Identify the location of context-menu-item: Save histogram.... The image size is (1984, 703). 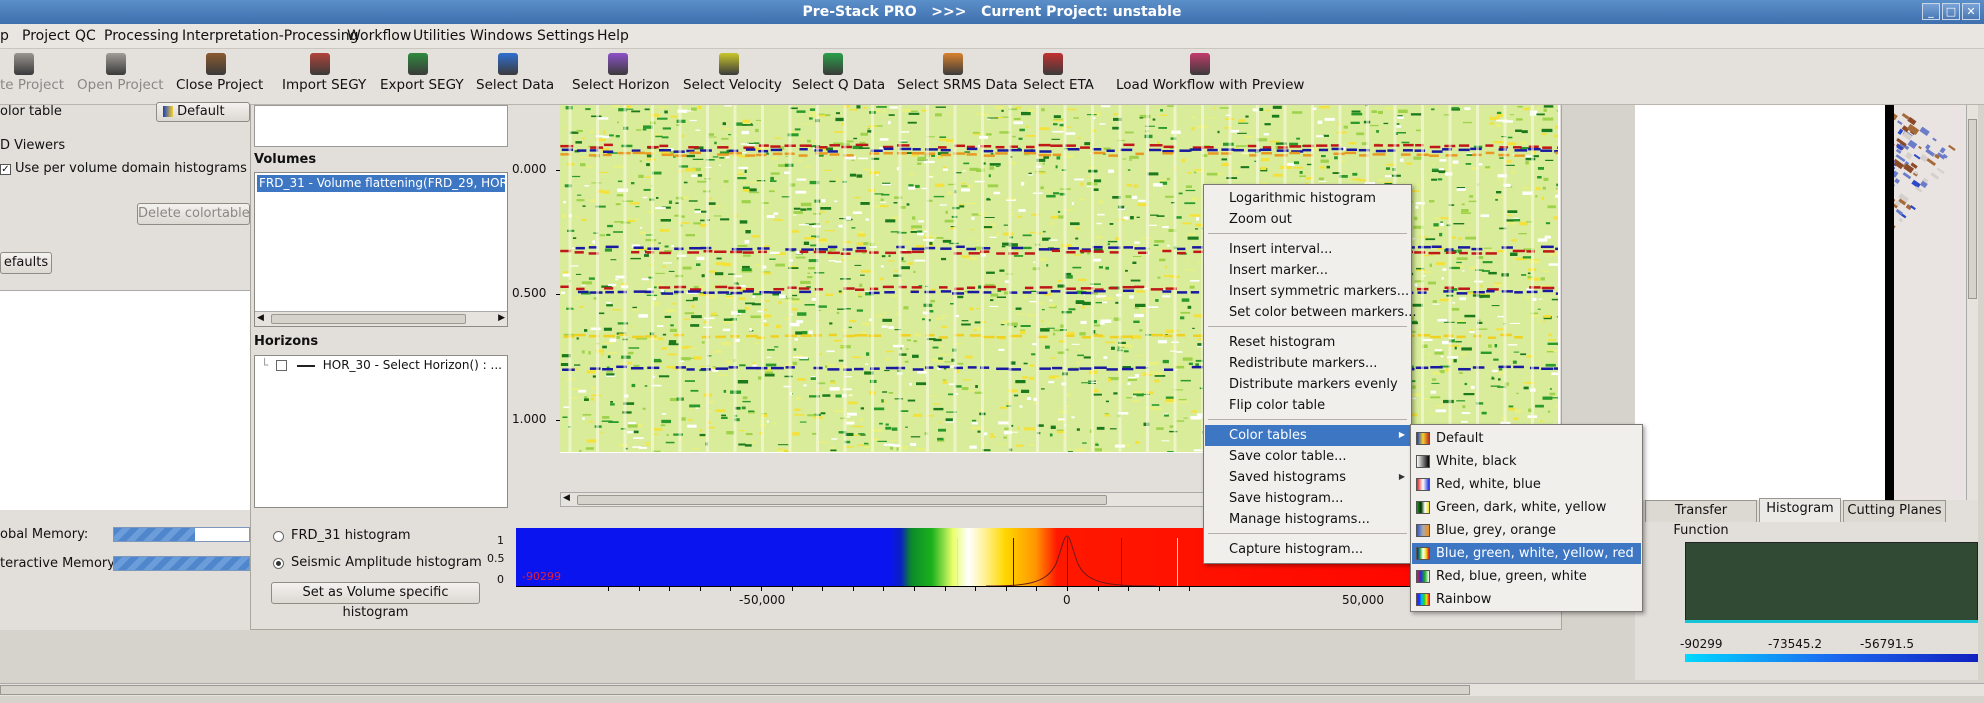
(1307, 498).